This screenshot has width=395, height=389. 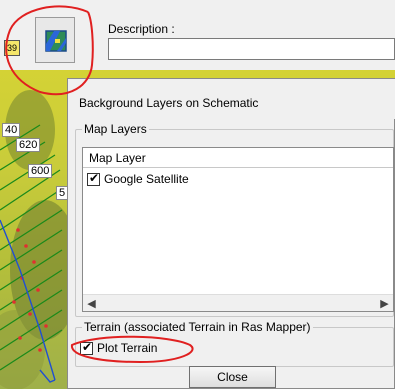 I want to click on description-input, so click(x=251, y=49).